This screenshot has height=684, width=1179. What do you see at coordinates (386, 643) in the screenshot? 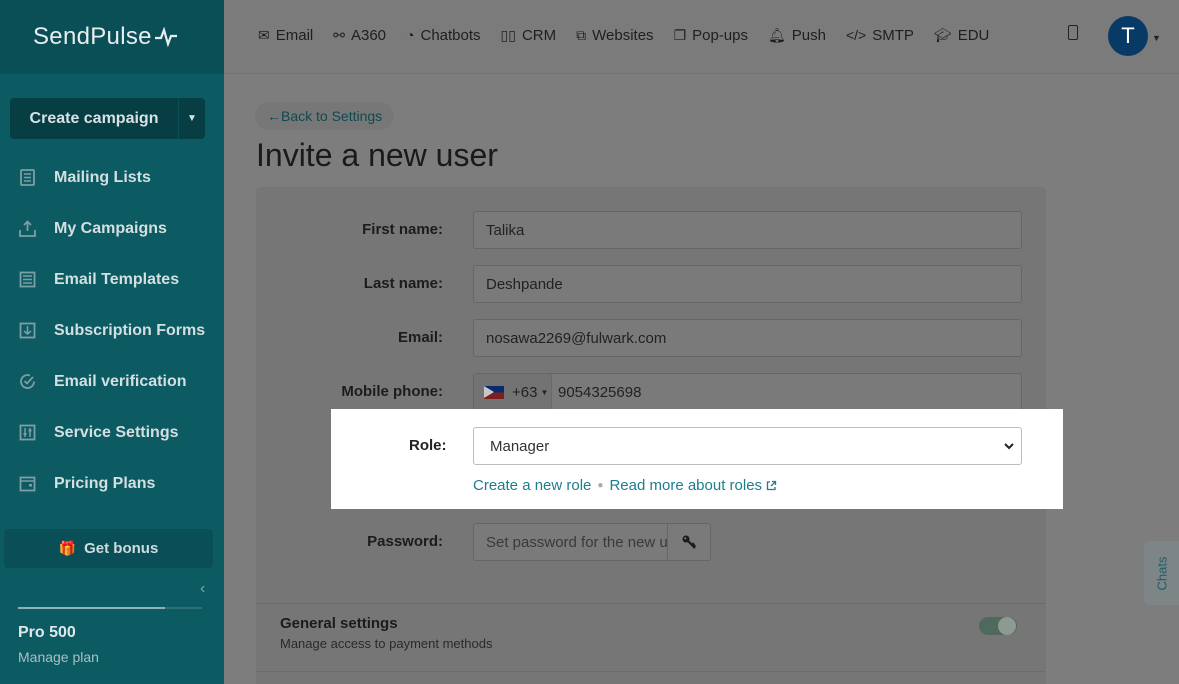
I see `general-settings-subtitle: Manage access to payment methods` at bounding box center [386, 643].